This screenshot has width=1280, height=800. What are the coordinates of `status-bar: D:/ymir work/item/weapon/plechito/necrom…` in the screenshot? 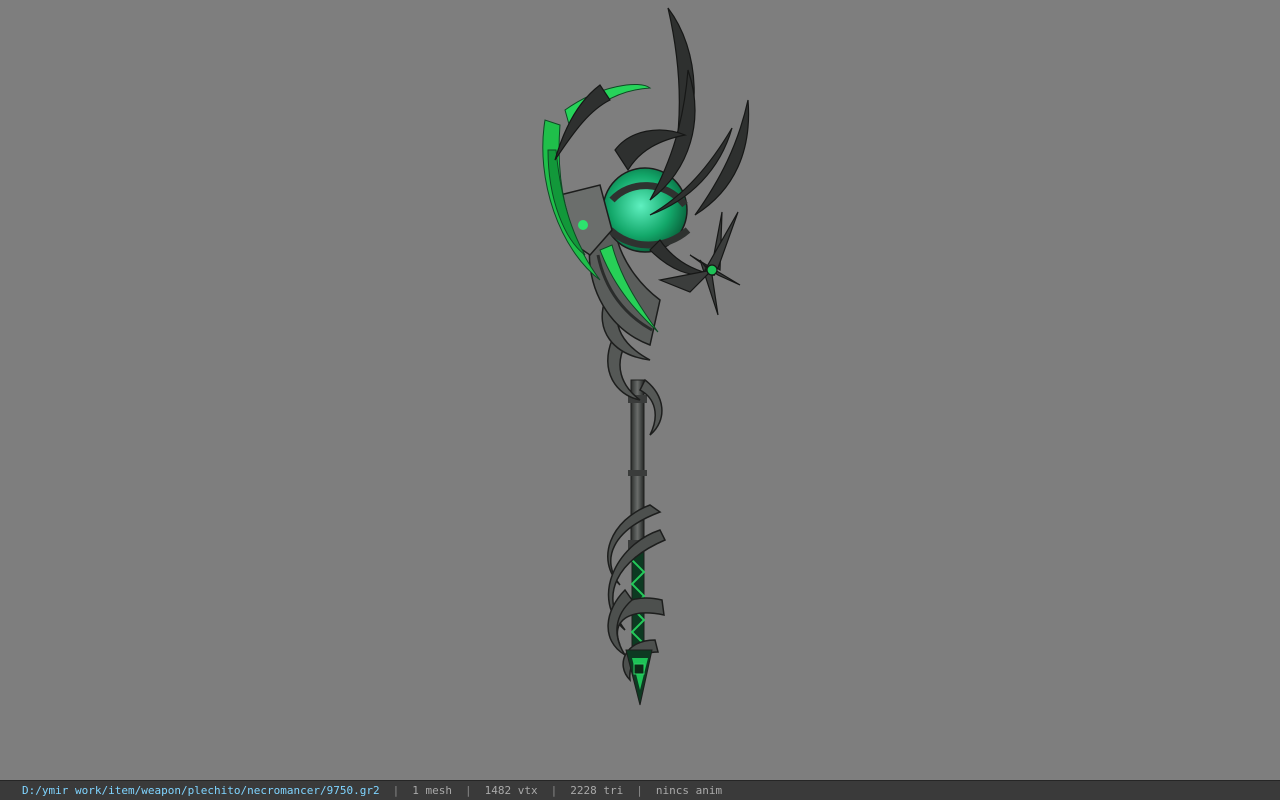 It's located at (640, 790).